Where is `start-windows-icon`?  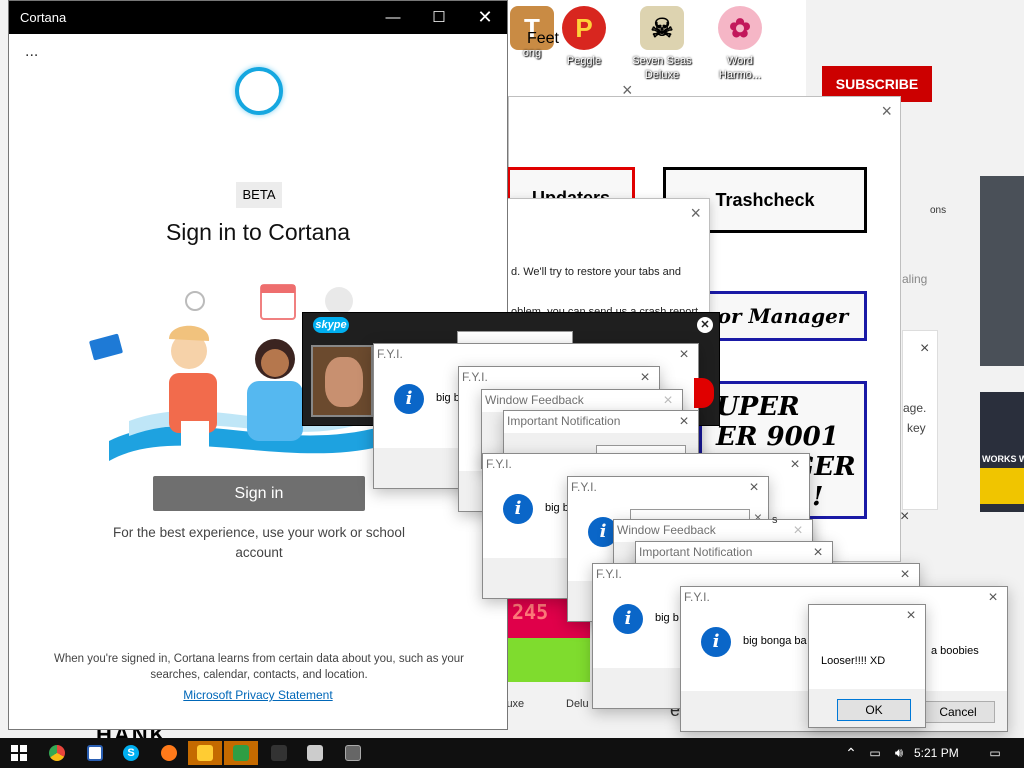 start-windows-icon is located at coordinates (19, 753).